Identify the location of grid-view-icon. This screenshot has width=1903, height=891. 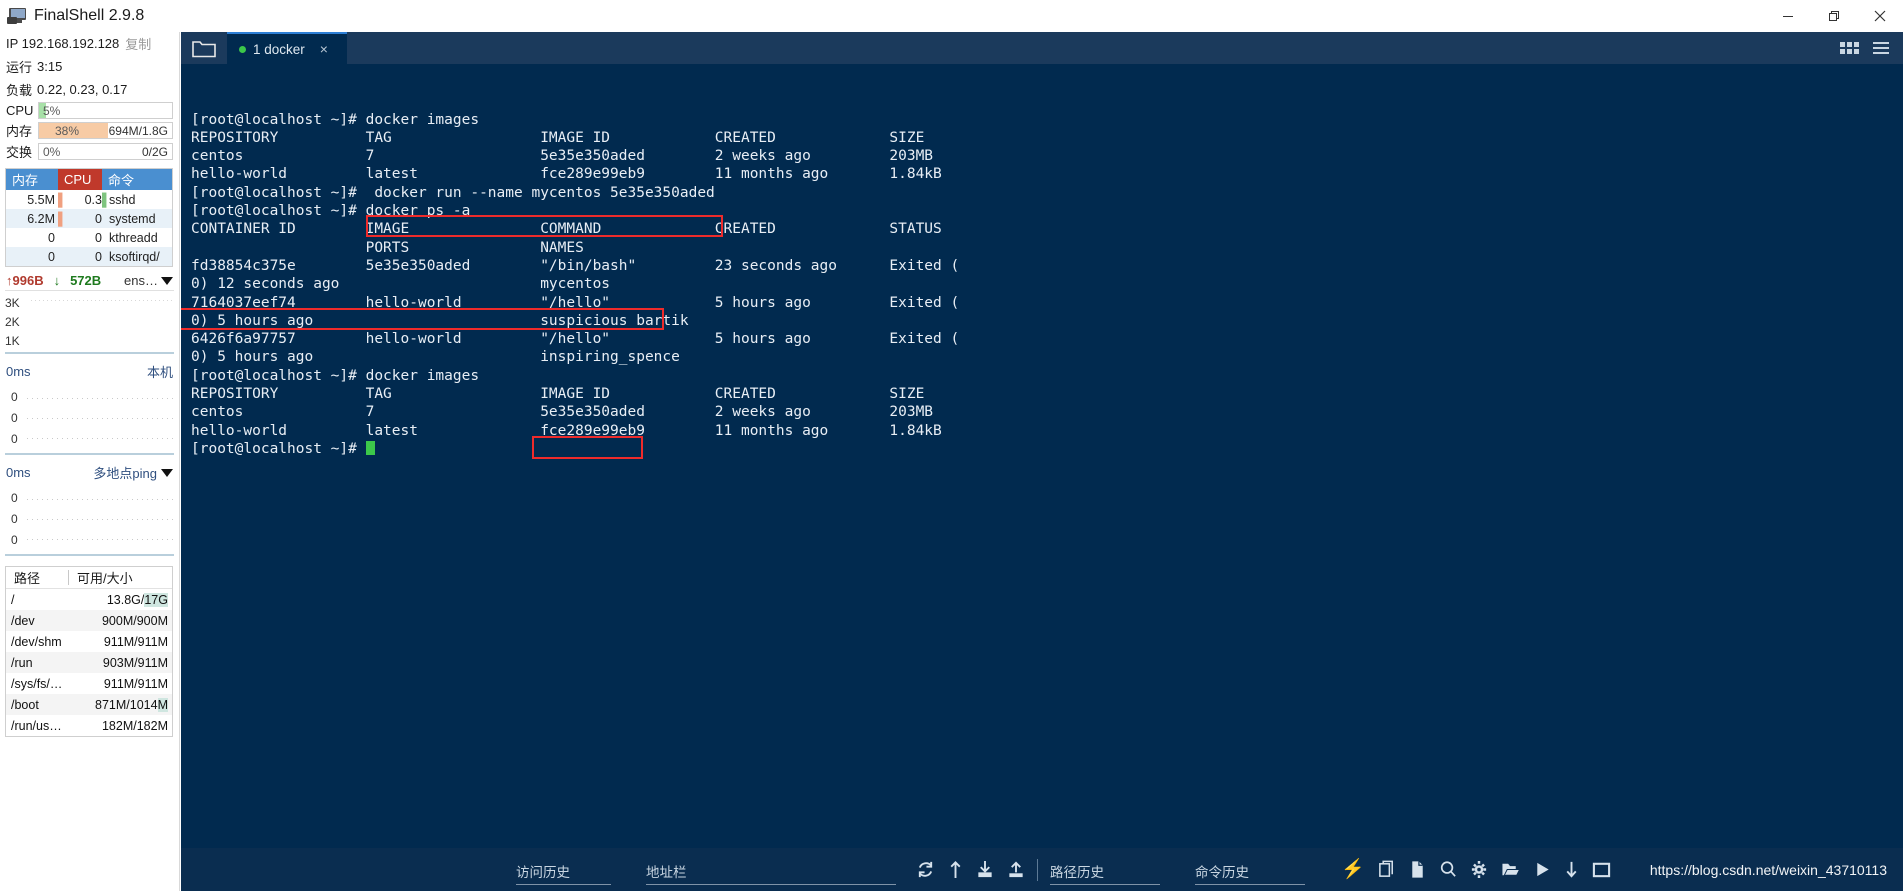
(1849, 48).